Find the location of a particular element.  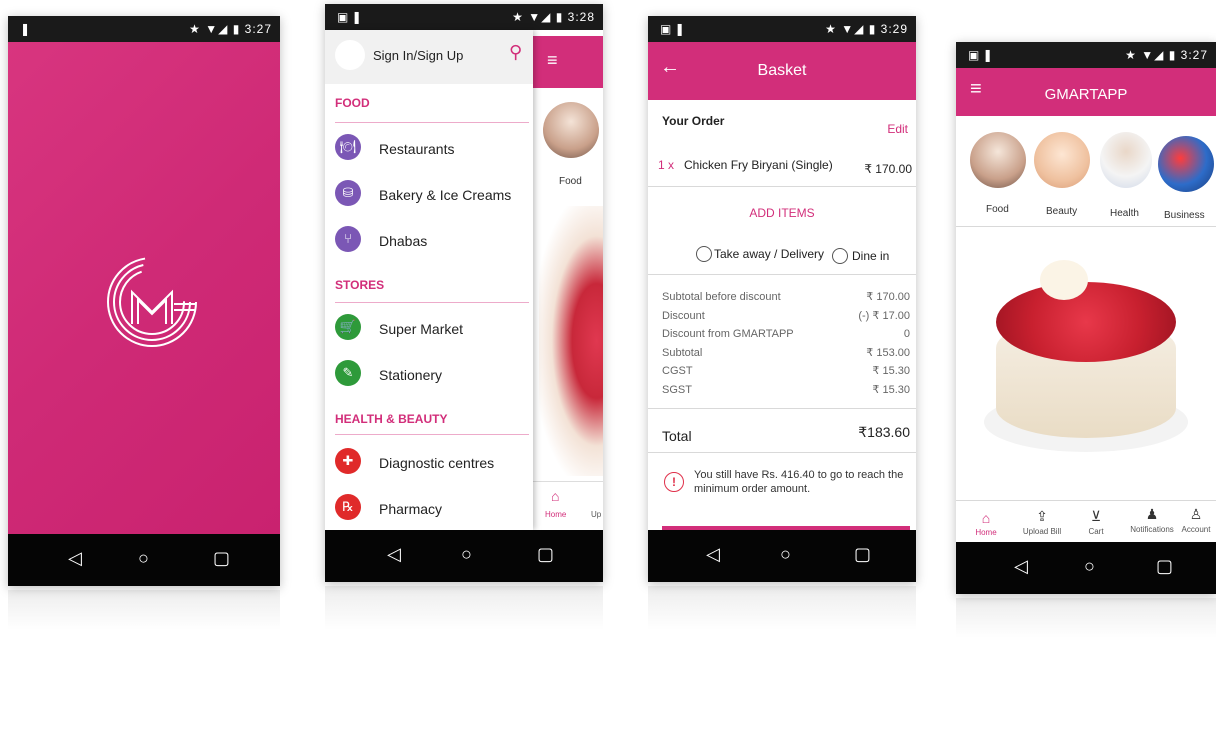

drawer-item-pharmacy: Pharmacy is located at coordinates (410, 509).